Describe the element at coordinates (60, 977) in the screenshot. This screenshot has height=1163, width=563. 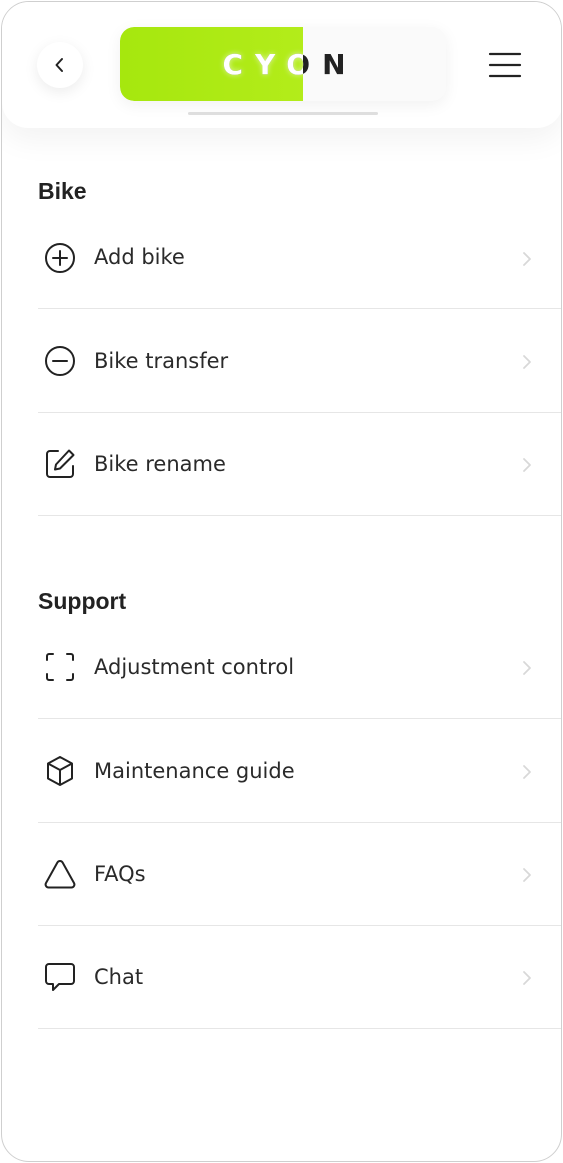
I see `chat-bubble-icon` at that location.